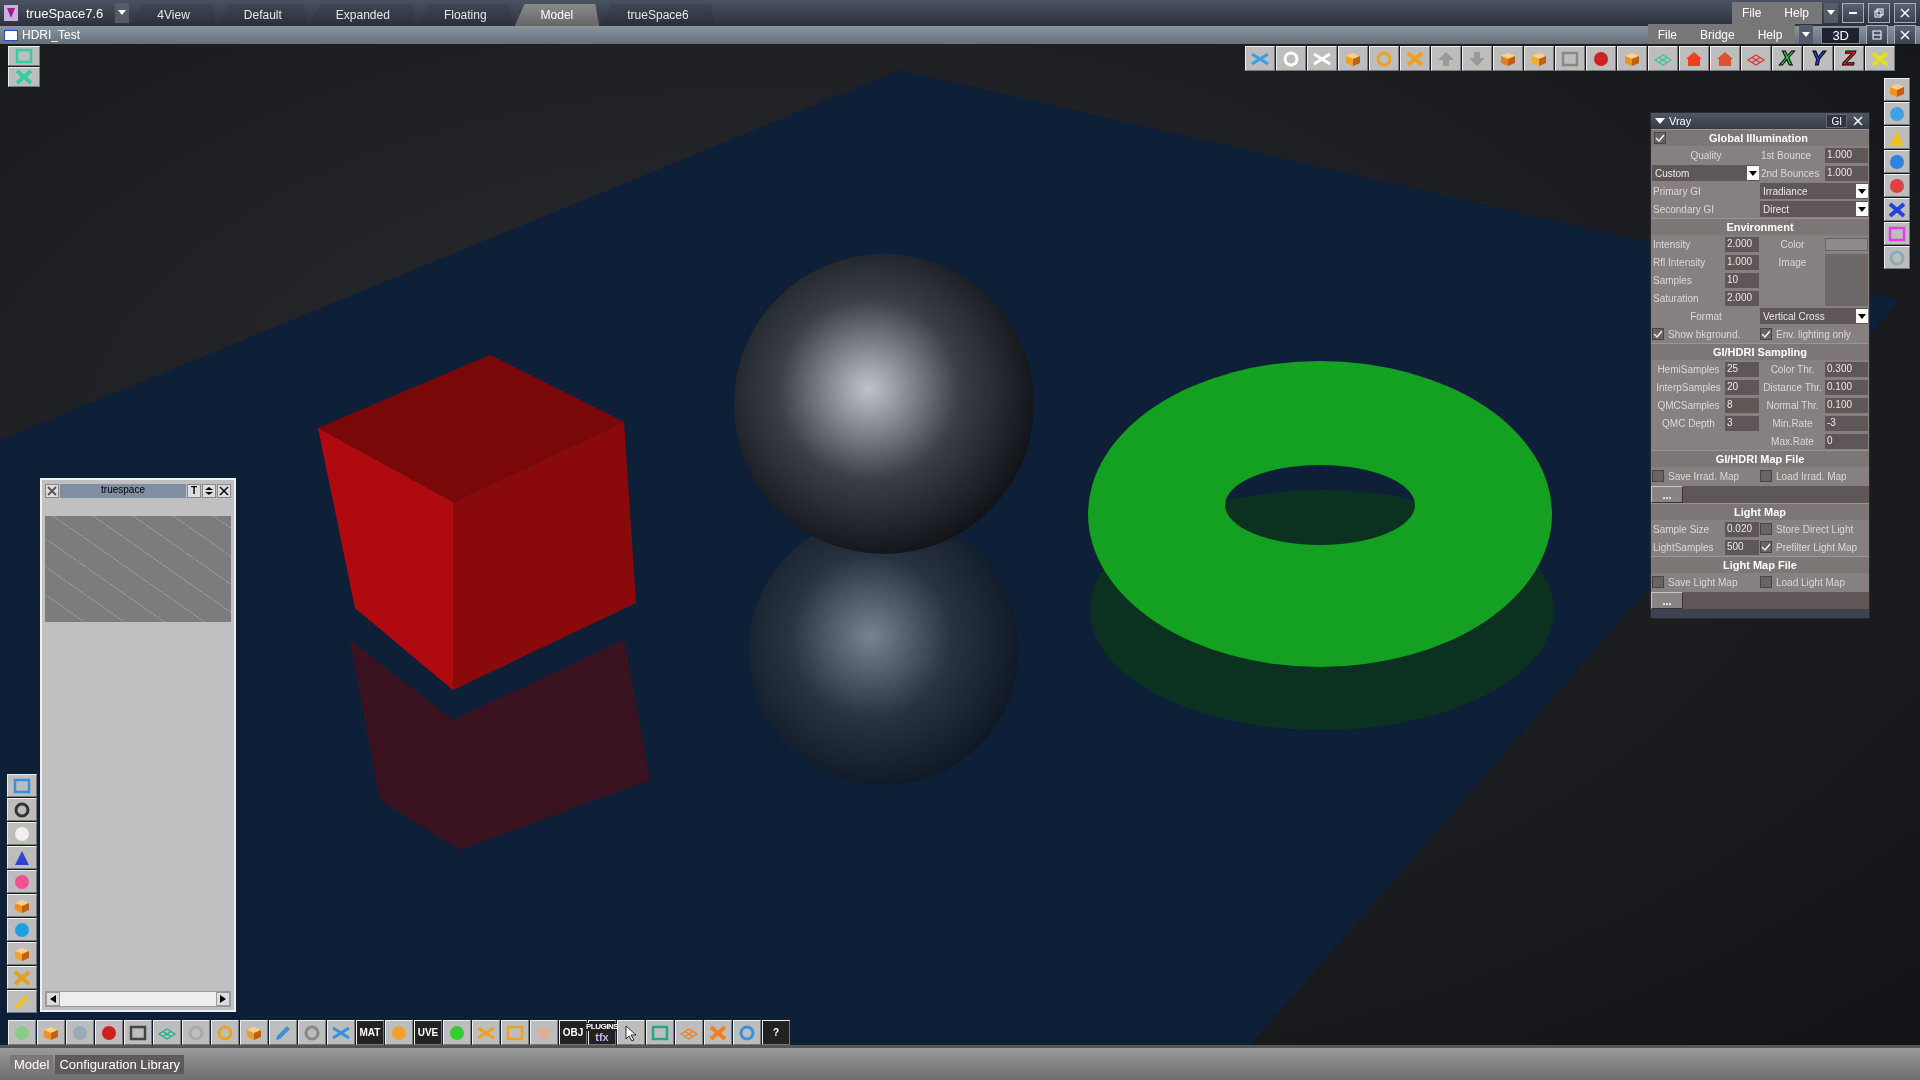 The width and height of the screenshot is (1920, 1080). I want to click on minimize-icon, so click(1853, 13).